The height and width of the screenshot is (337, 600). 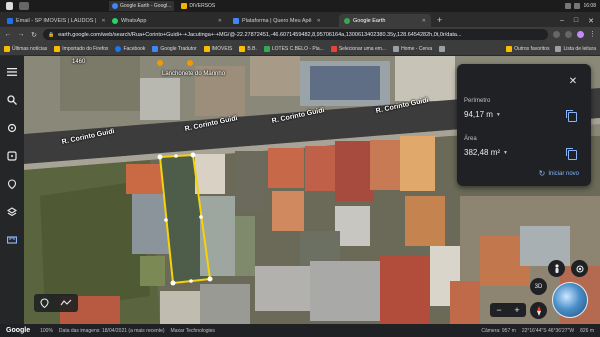 I want to click on path-icon, so click(x=66, y=303).